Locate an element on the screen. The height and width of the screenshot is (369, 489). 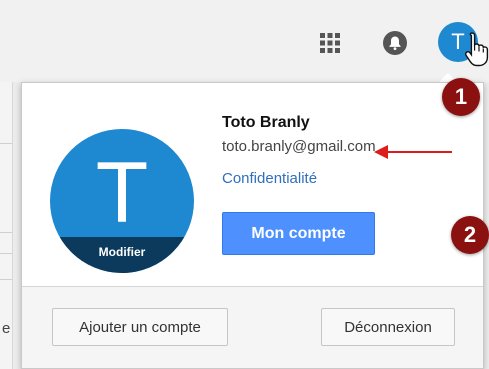
profile-avatar: T Modifier is located at coordinates (122, 201).